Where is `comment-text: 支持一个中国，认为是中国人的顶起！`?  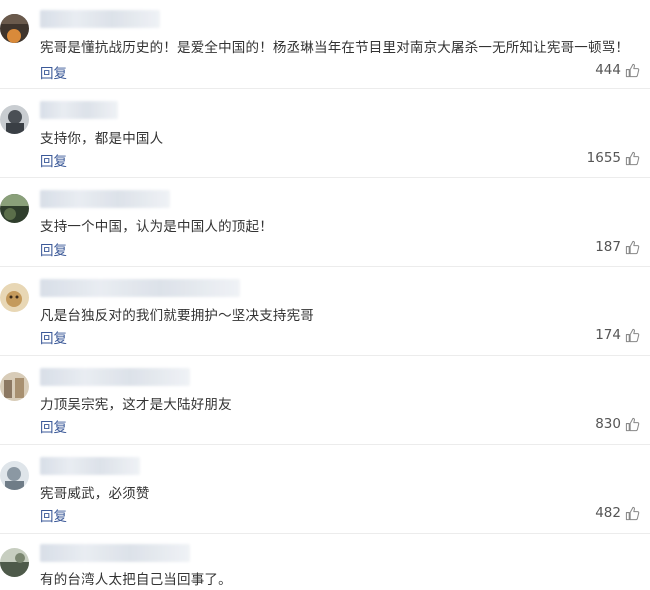 comment-text: 支持一个中国，认为是中国人的顶起！ is located at coordinates (156, 227).